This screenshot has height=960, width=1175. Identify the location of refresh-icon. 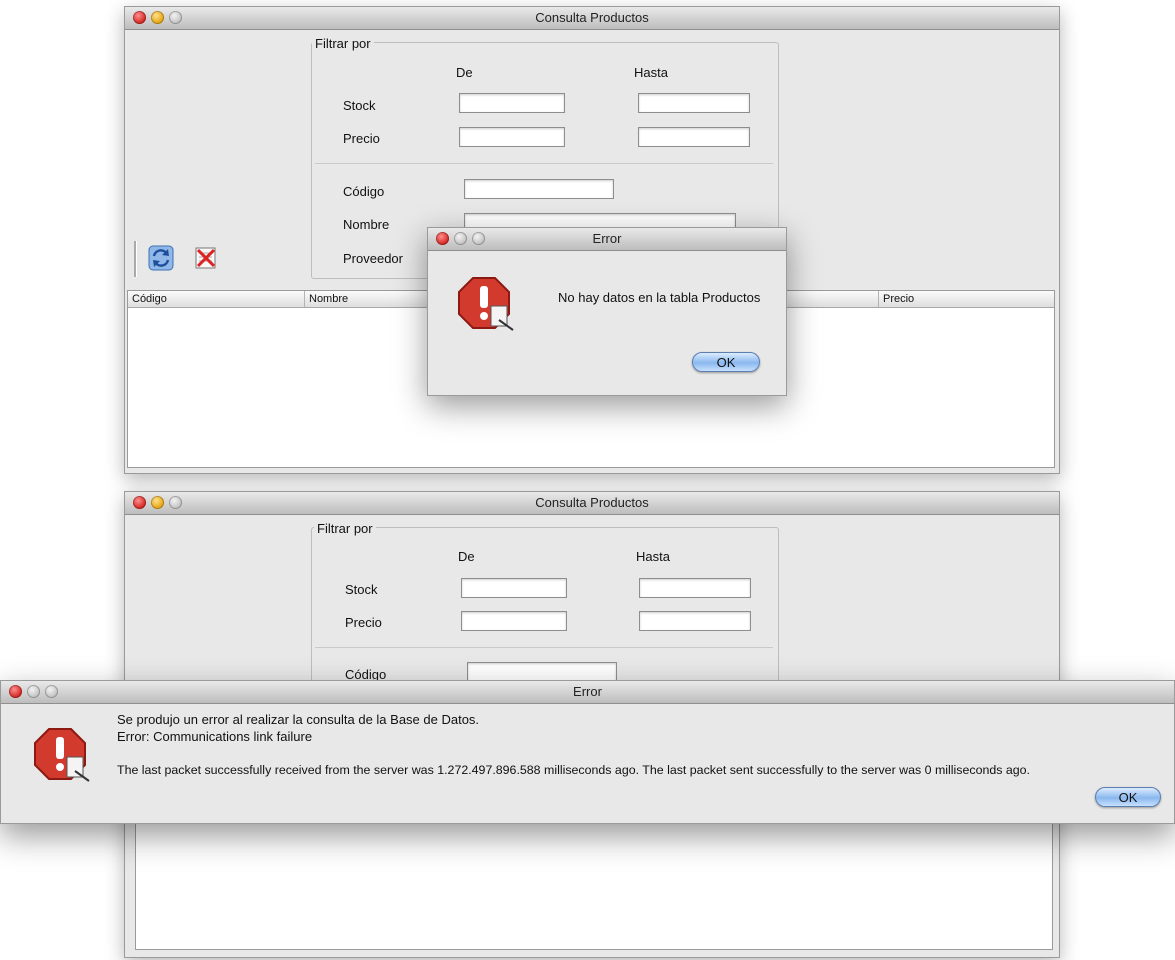
(161, 258).